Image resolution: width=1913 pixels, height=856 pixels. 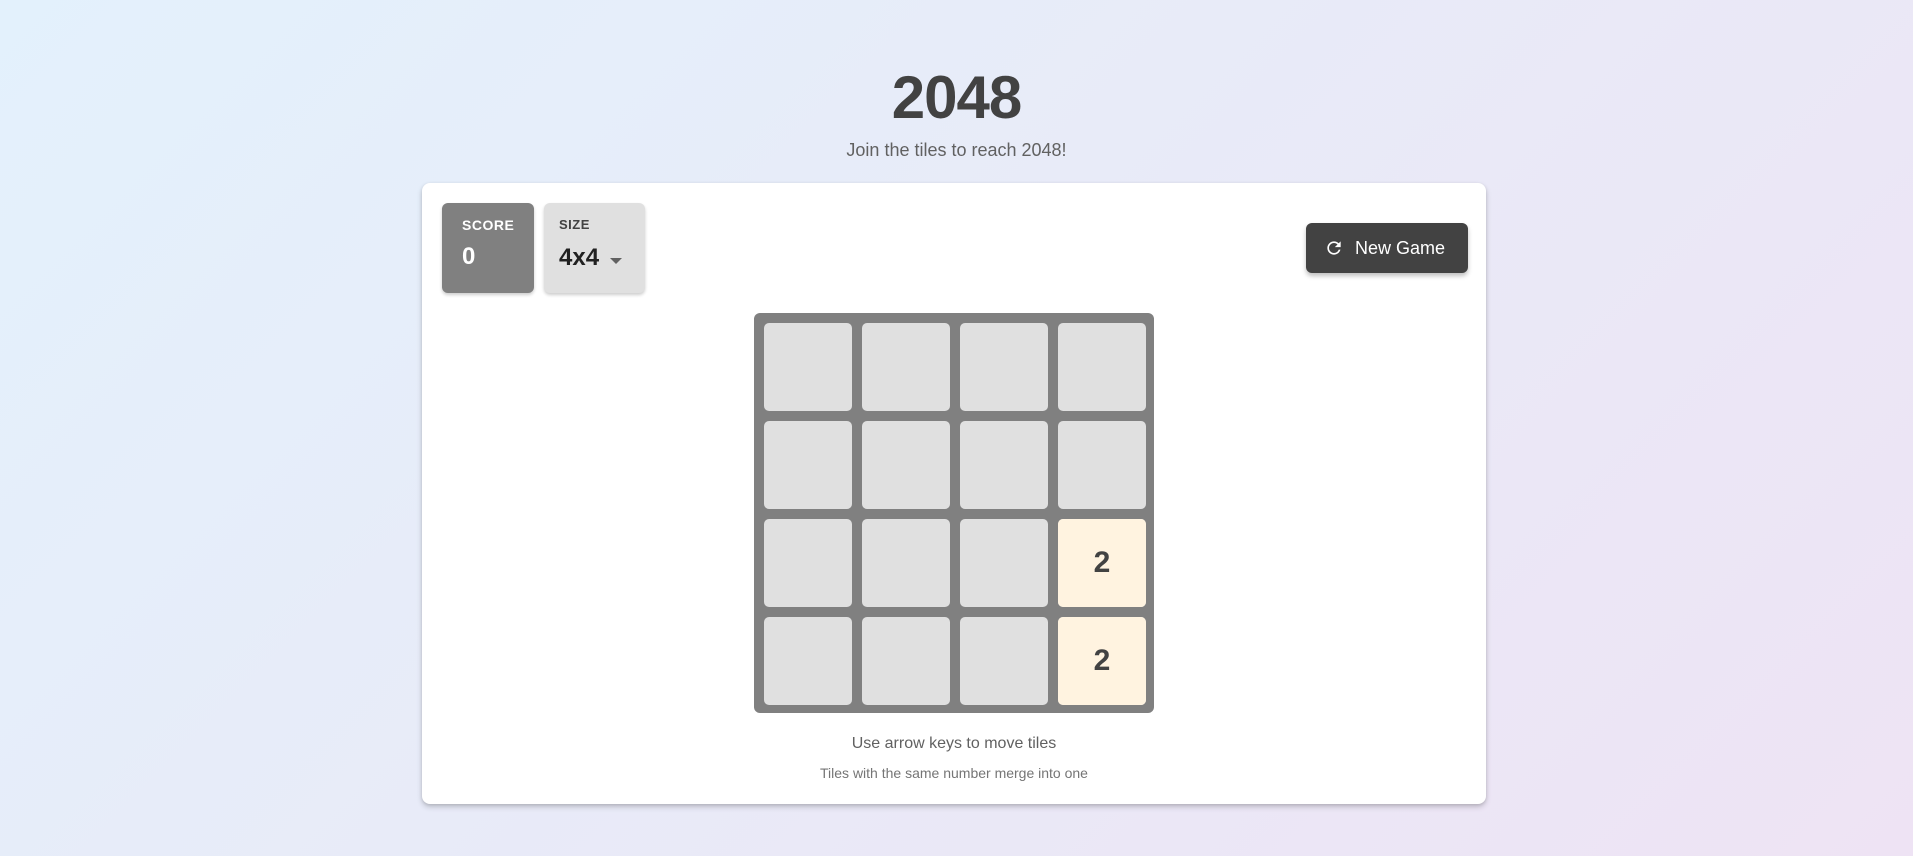 What do you see at coordinates (469, 256) in the screenshot?
I see `score-value: 0` at bounding box center [469, 256].